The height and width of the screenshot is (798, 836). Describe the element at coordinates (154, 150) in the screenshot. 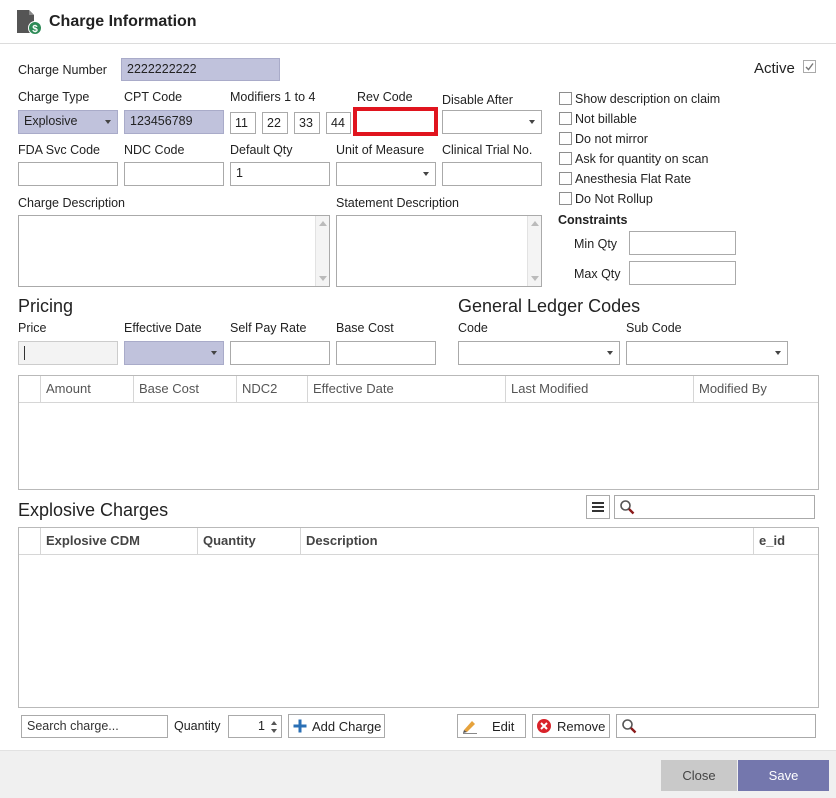

I see `ndc-code-label: NDC Code` at that location.